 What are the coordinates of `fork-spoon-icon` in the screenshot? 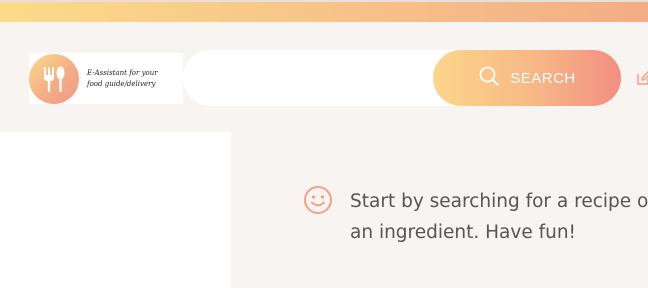 It's located at (54, 78).